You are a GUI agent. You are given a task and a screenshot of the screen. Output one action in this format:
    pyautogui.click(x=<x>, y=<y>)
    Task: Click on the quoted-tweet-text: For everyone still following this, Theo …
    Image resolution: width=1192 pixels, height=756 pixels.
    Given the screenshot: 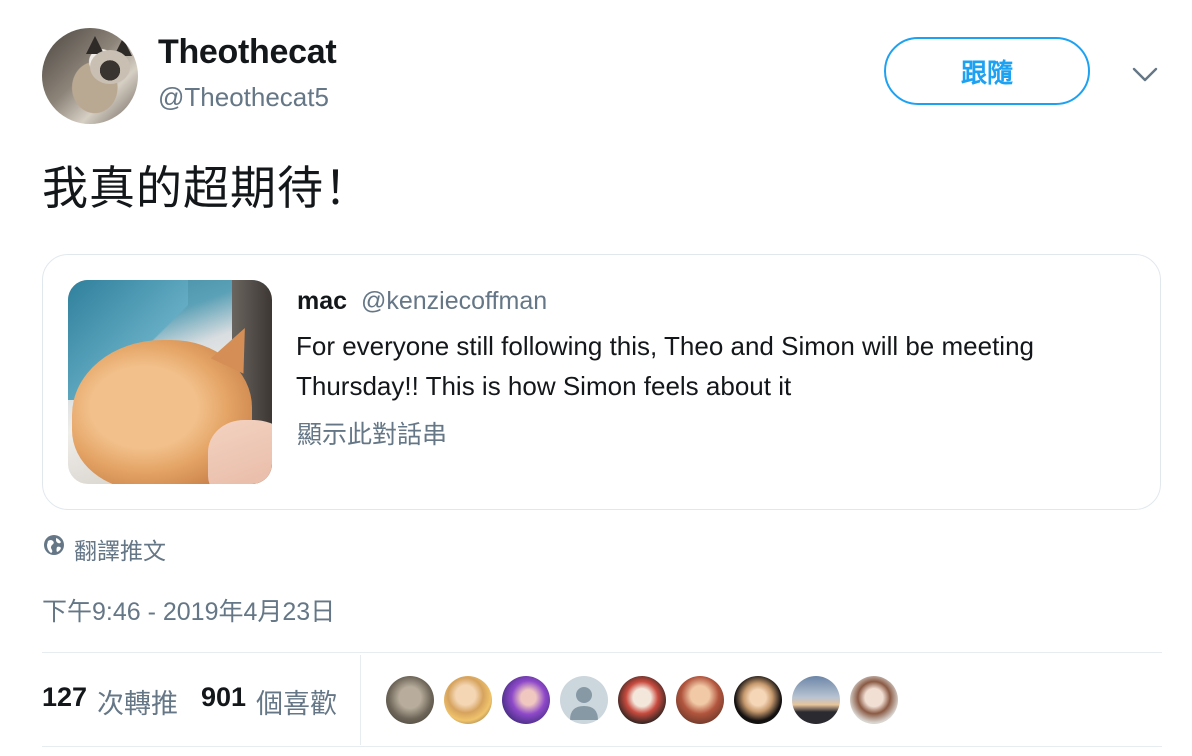 What is the action you would take?
    pyautogui.click(x=665, y=366)
    